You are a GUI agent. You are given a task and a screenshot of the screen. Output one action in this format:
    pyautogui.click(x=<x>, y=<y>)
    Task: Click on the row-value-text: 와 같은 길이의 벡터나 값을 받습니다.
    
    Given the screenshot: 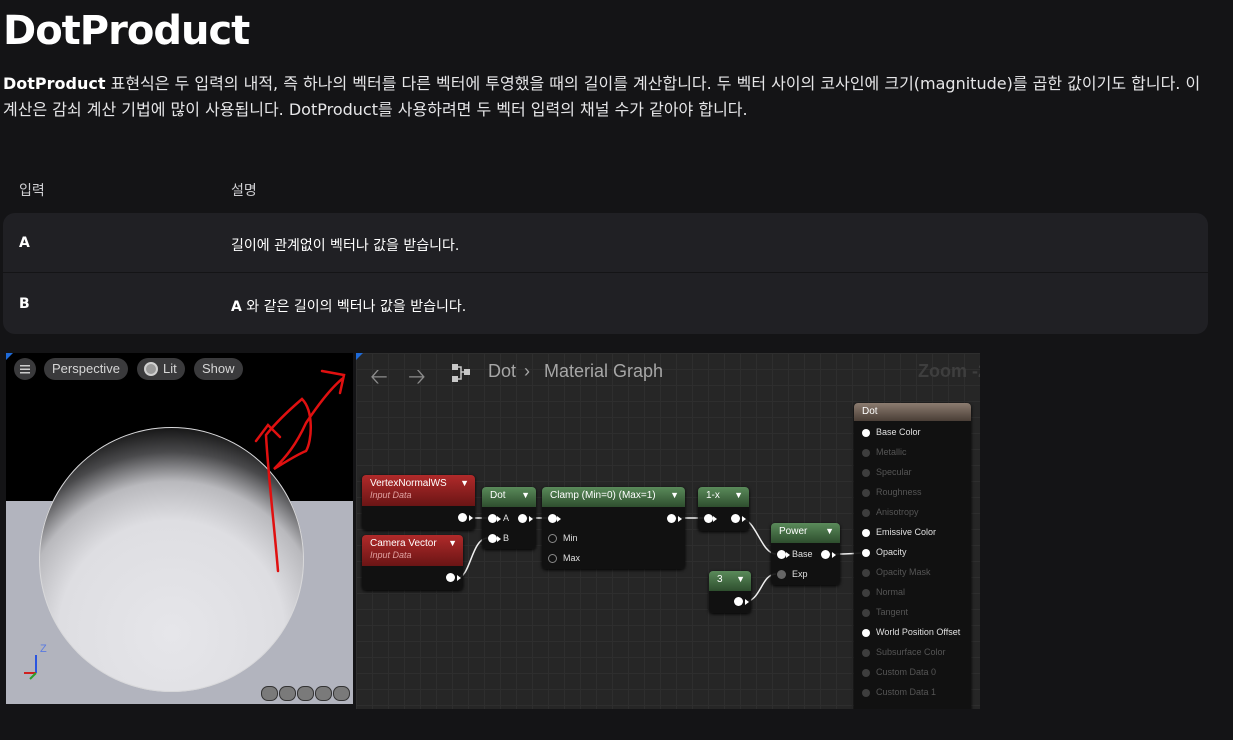 What is the action you would take?
    pyautogui.click(x=354, y=307)
    